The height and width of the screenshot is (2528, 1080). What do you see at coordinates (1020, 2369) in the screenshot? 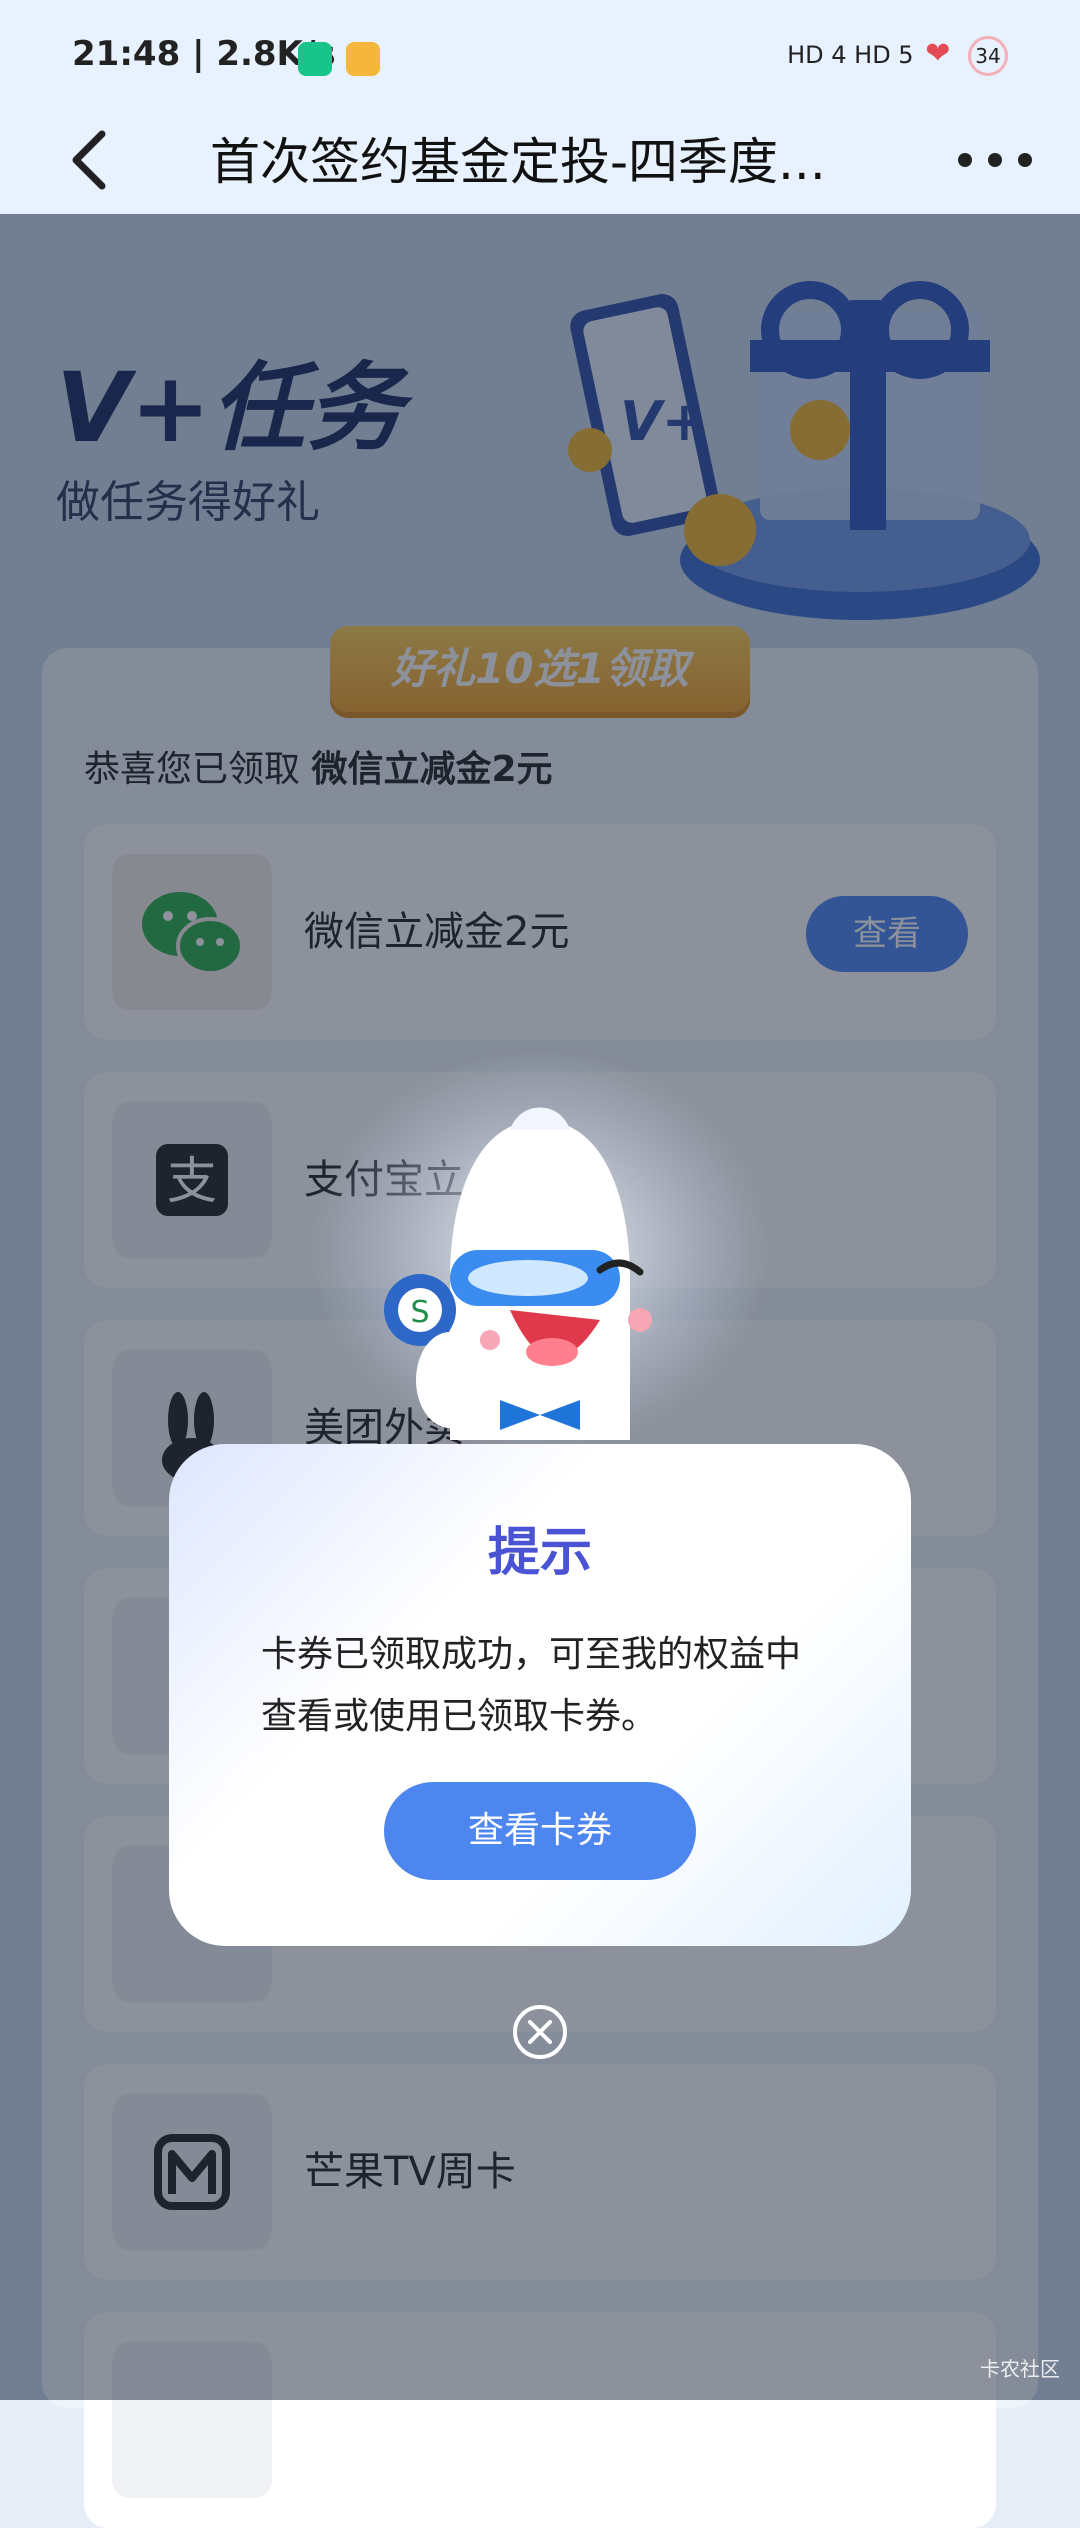
I see `watermark: 卡农社区` at bounding box center [1020, 2369].